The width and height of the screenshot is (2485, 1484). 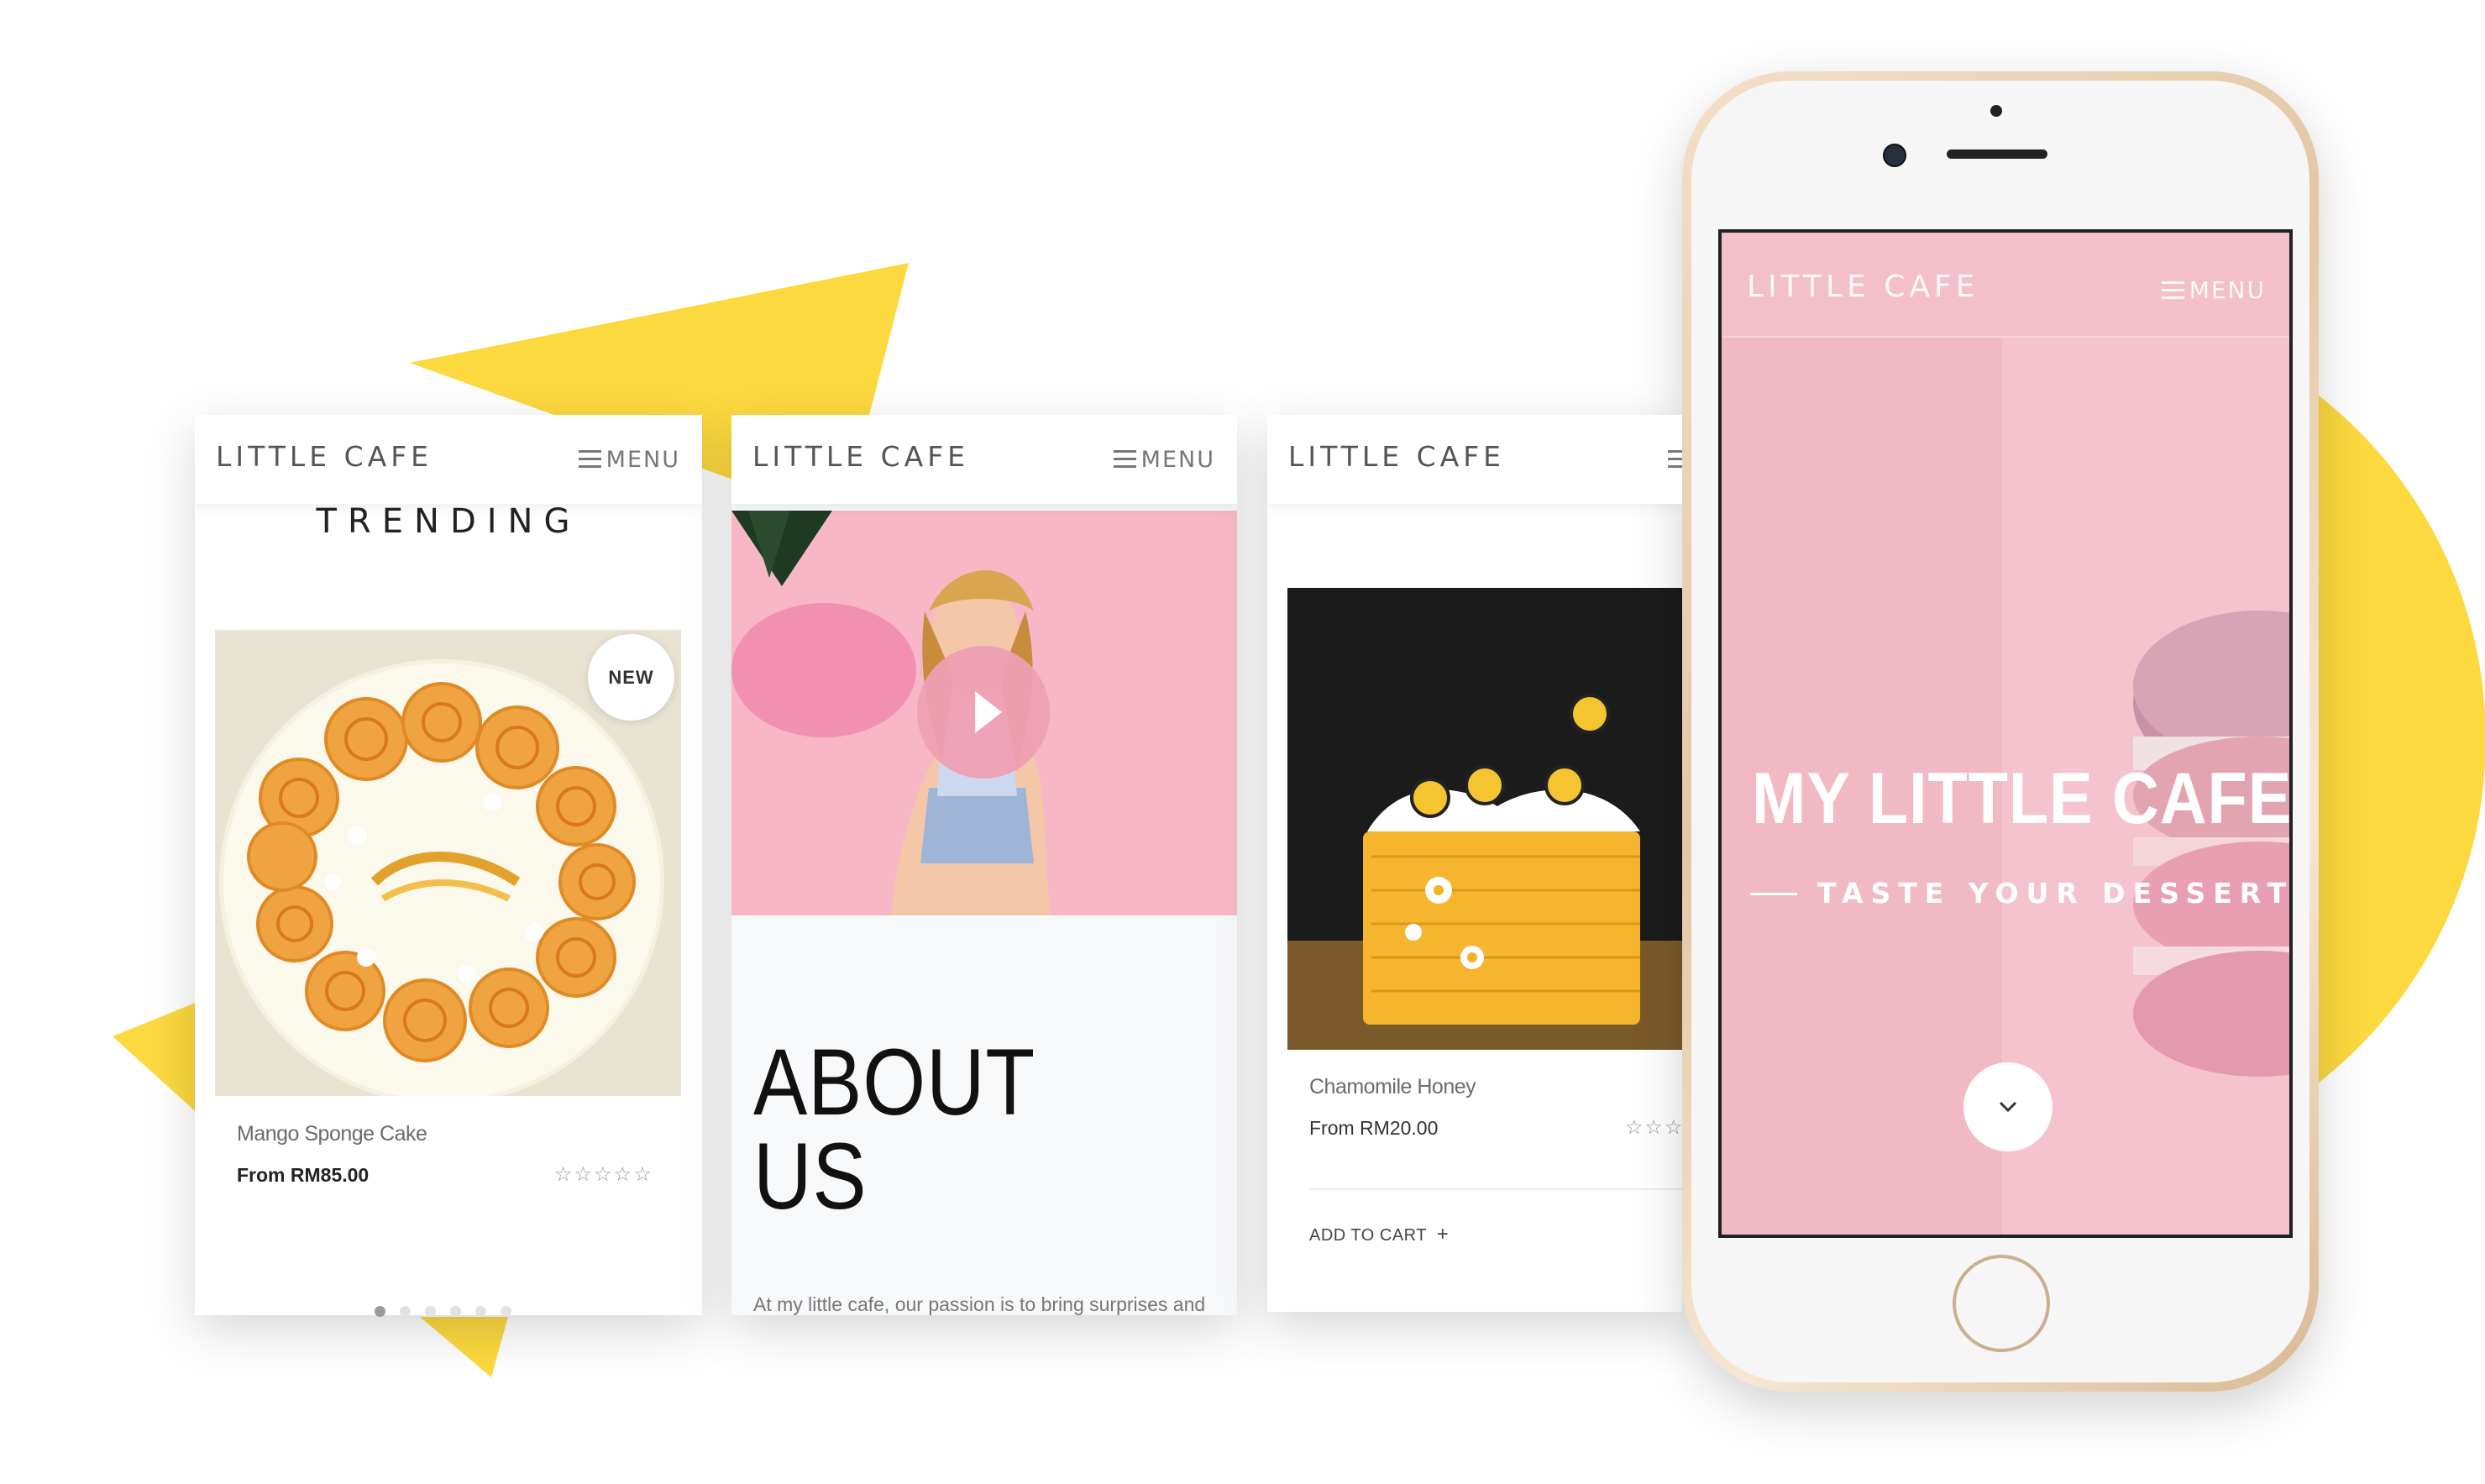 What do you see at coordinates (1443, 1234) in the screenshot?
I see `plus-icon: +` at bounding box center [1443, 1234].